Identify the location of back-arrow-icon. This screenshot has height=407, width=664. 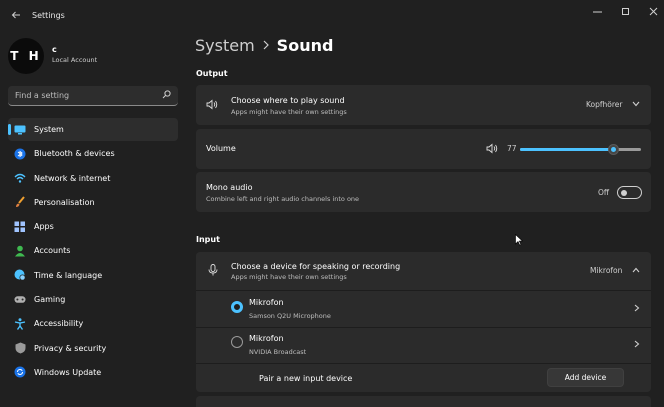
(16, 15).